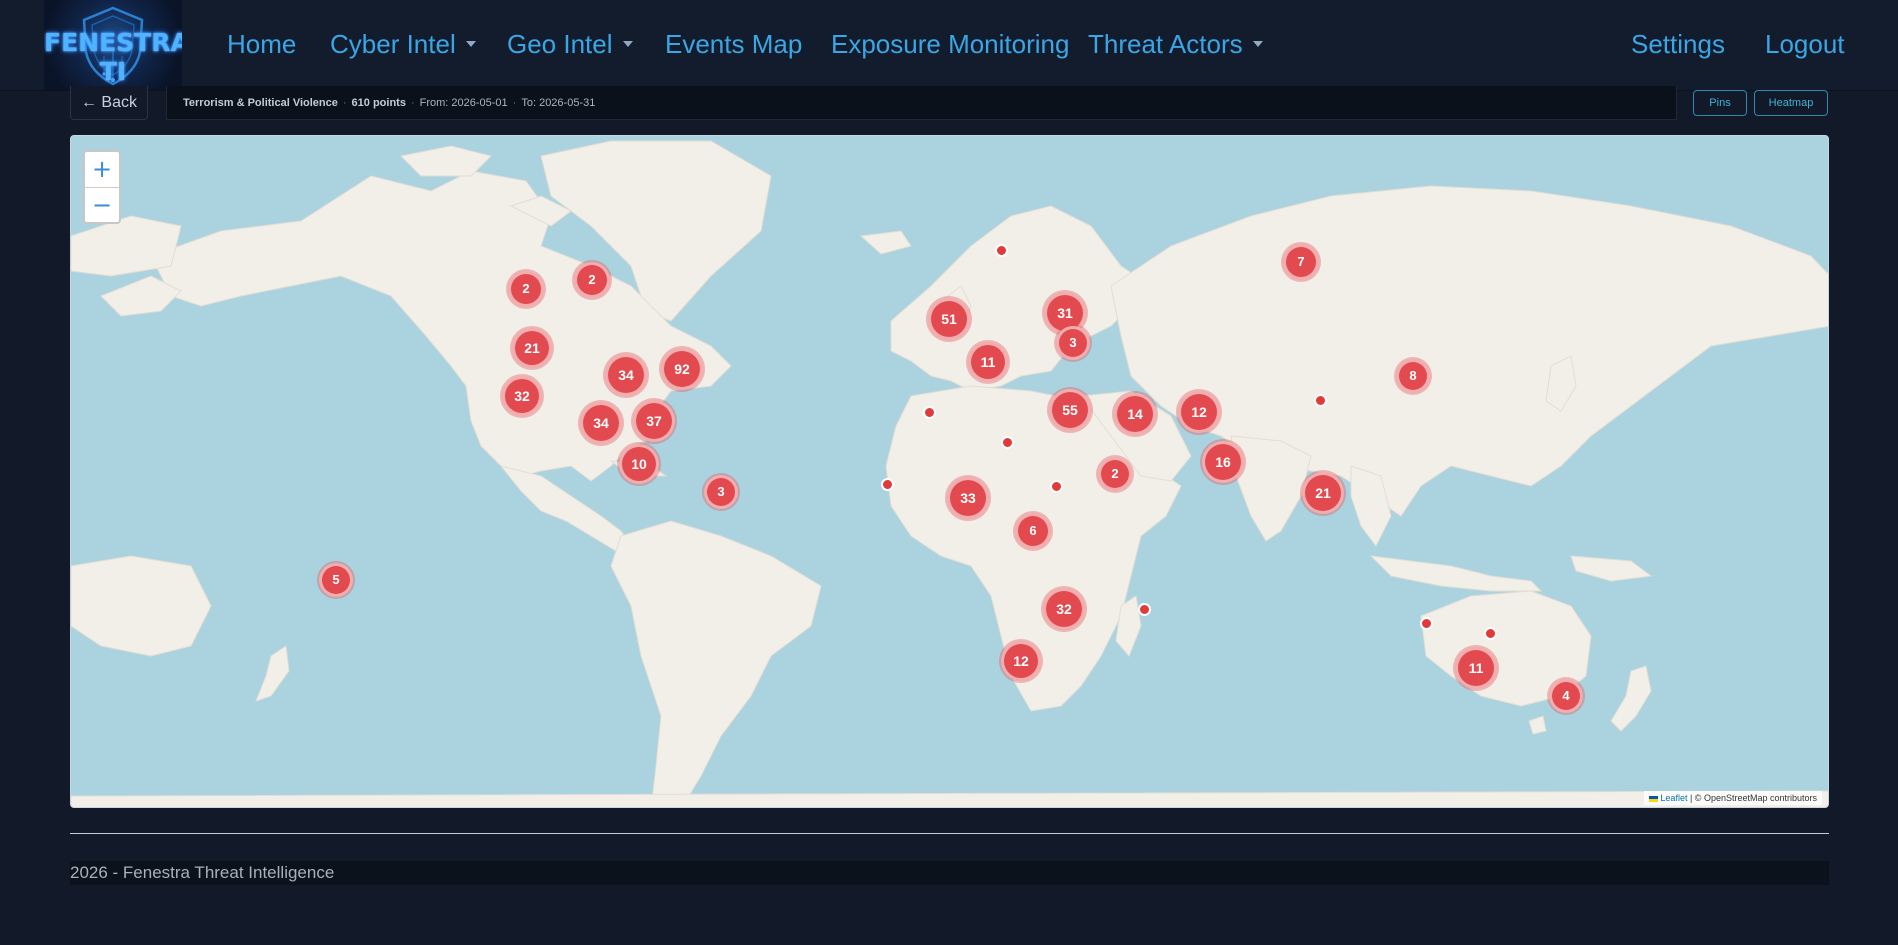  I want to click on map-attribution: Leaflet | © OpenStreetMap contributors, so click(1733, 798).